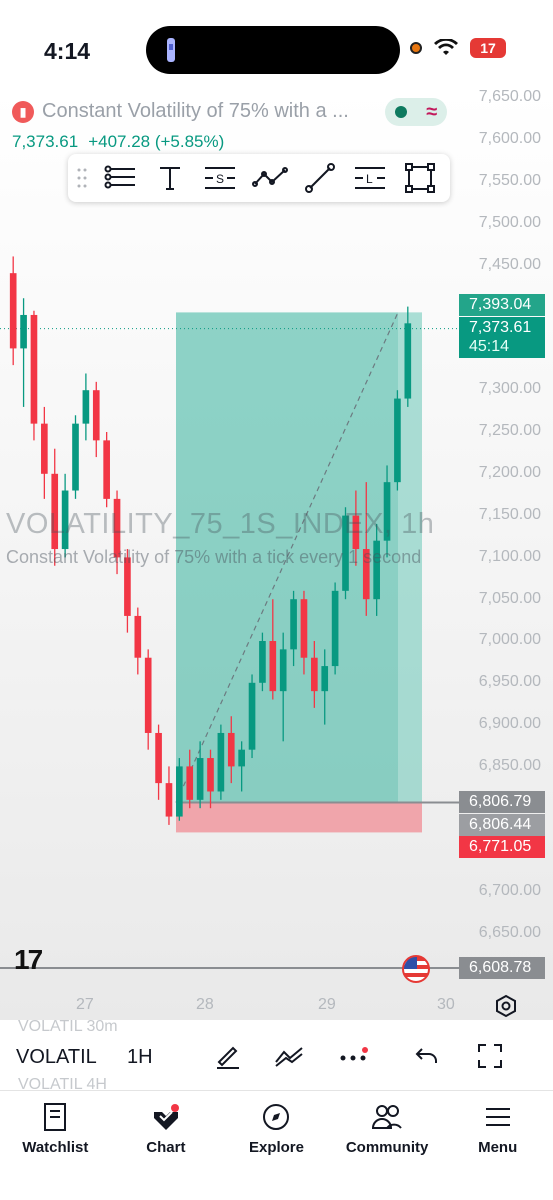 Image resolution: width=553 pixels, height=1200 pixels. What do you see at coordinates (270, 178) in the screenshot?
I see `path-tool-icon` at bounding box center [270, 178].